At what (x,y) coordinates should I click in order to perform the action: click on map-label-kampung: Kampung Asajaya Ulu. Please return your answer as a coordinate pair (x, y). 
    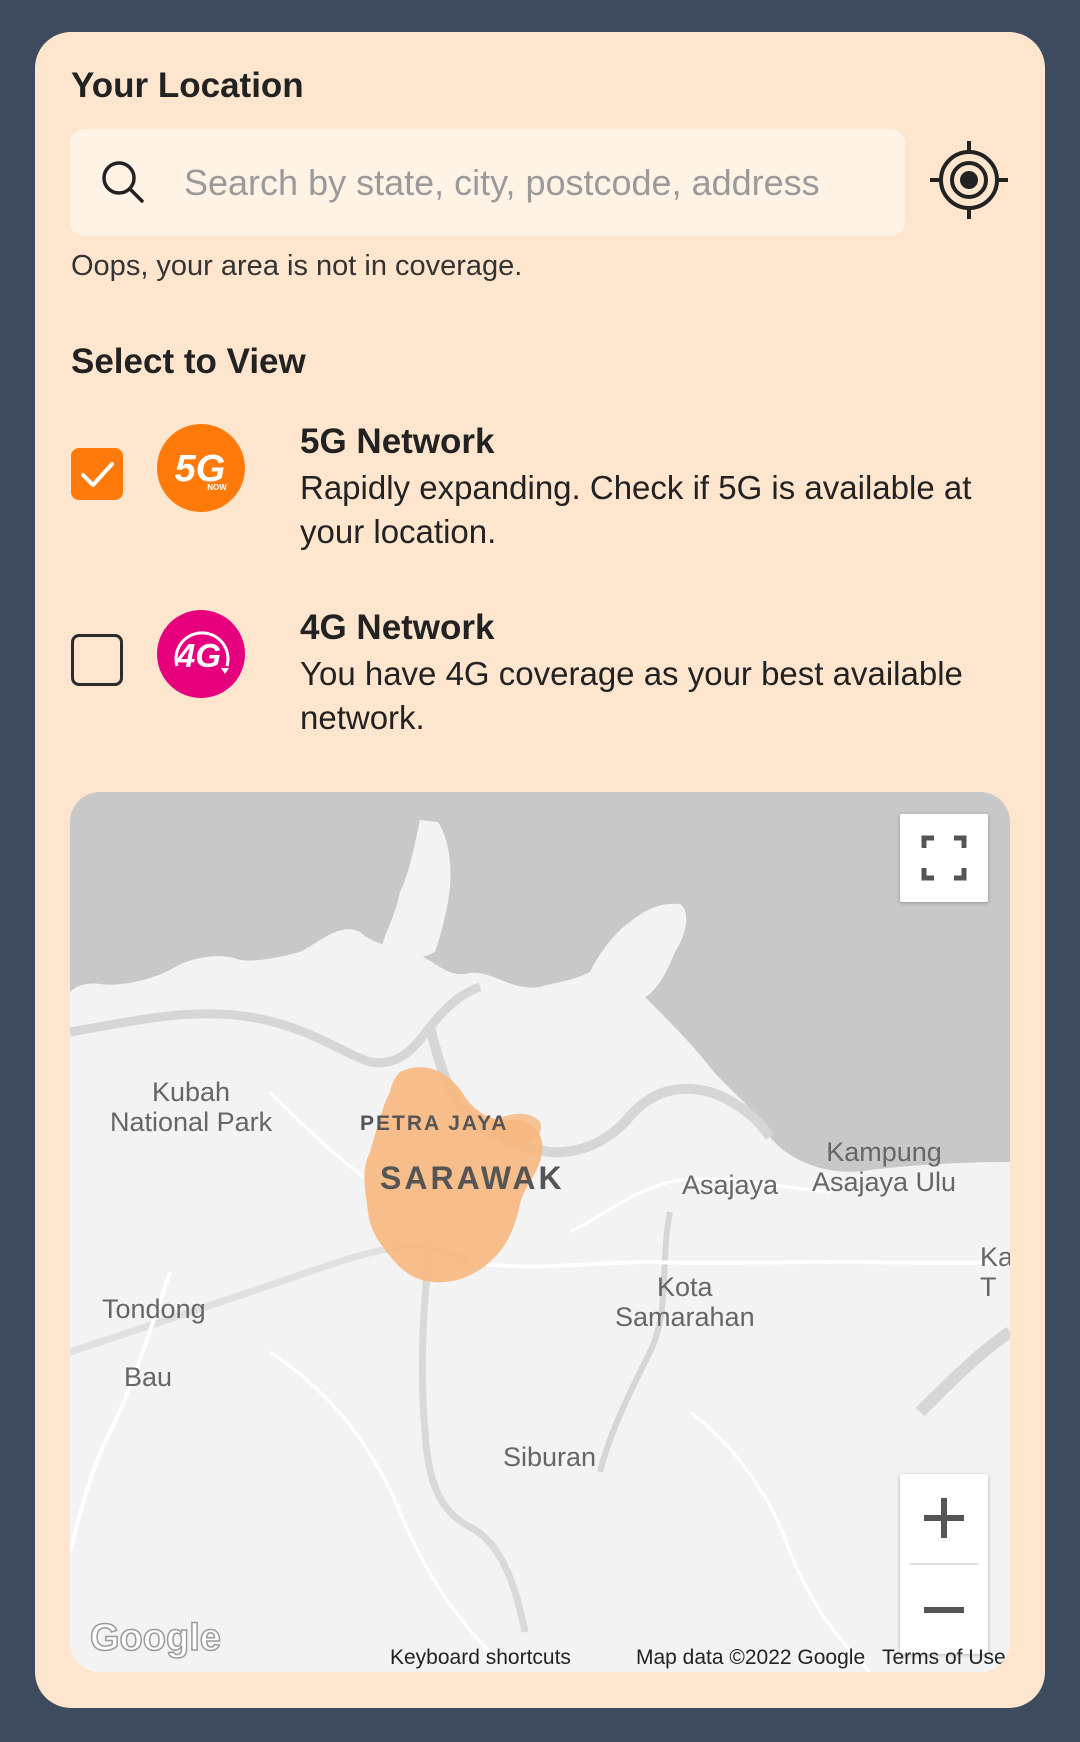
    Looking at the image, I should click on (884, 1167).